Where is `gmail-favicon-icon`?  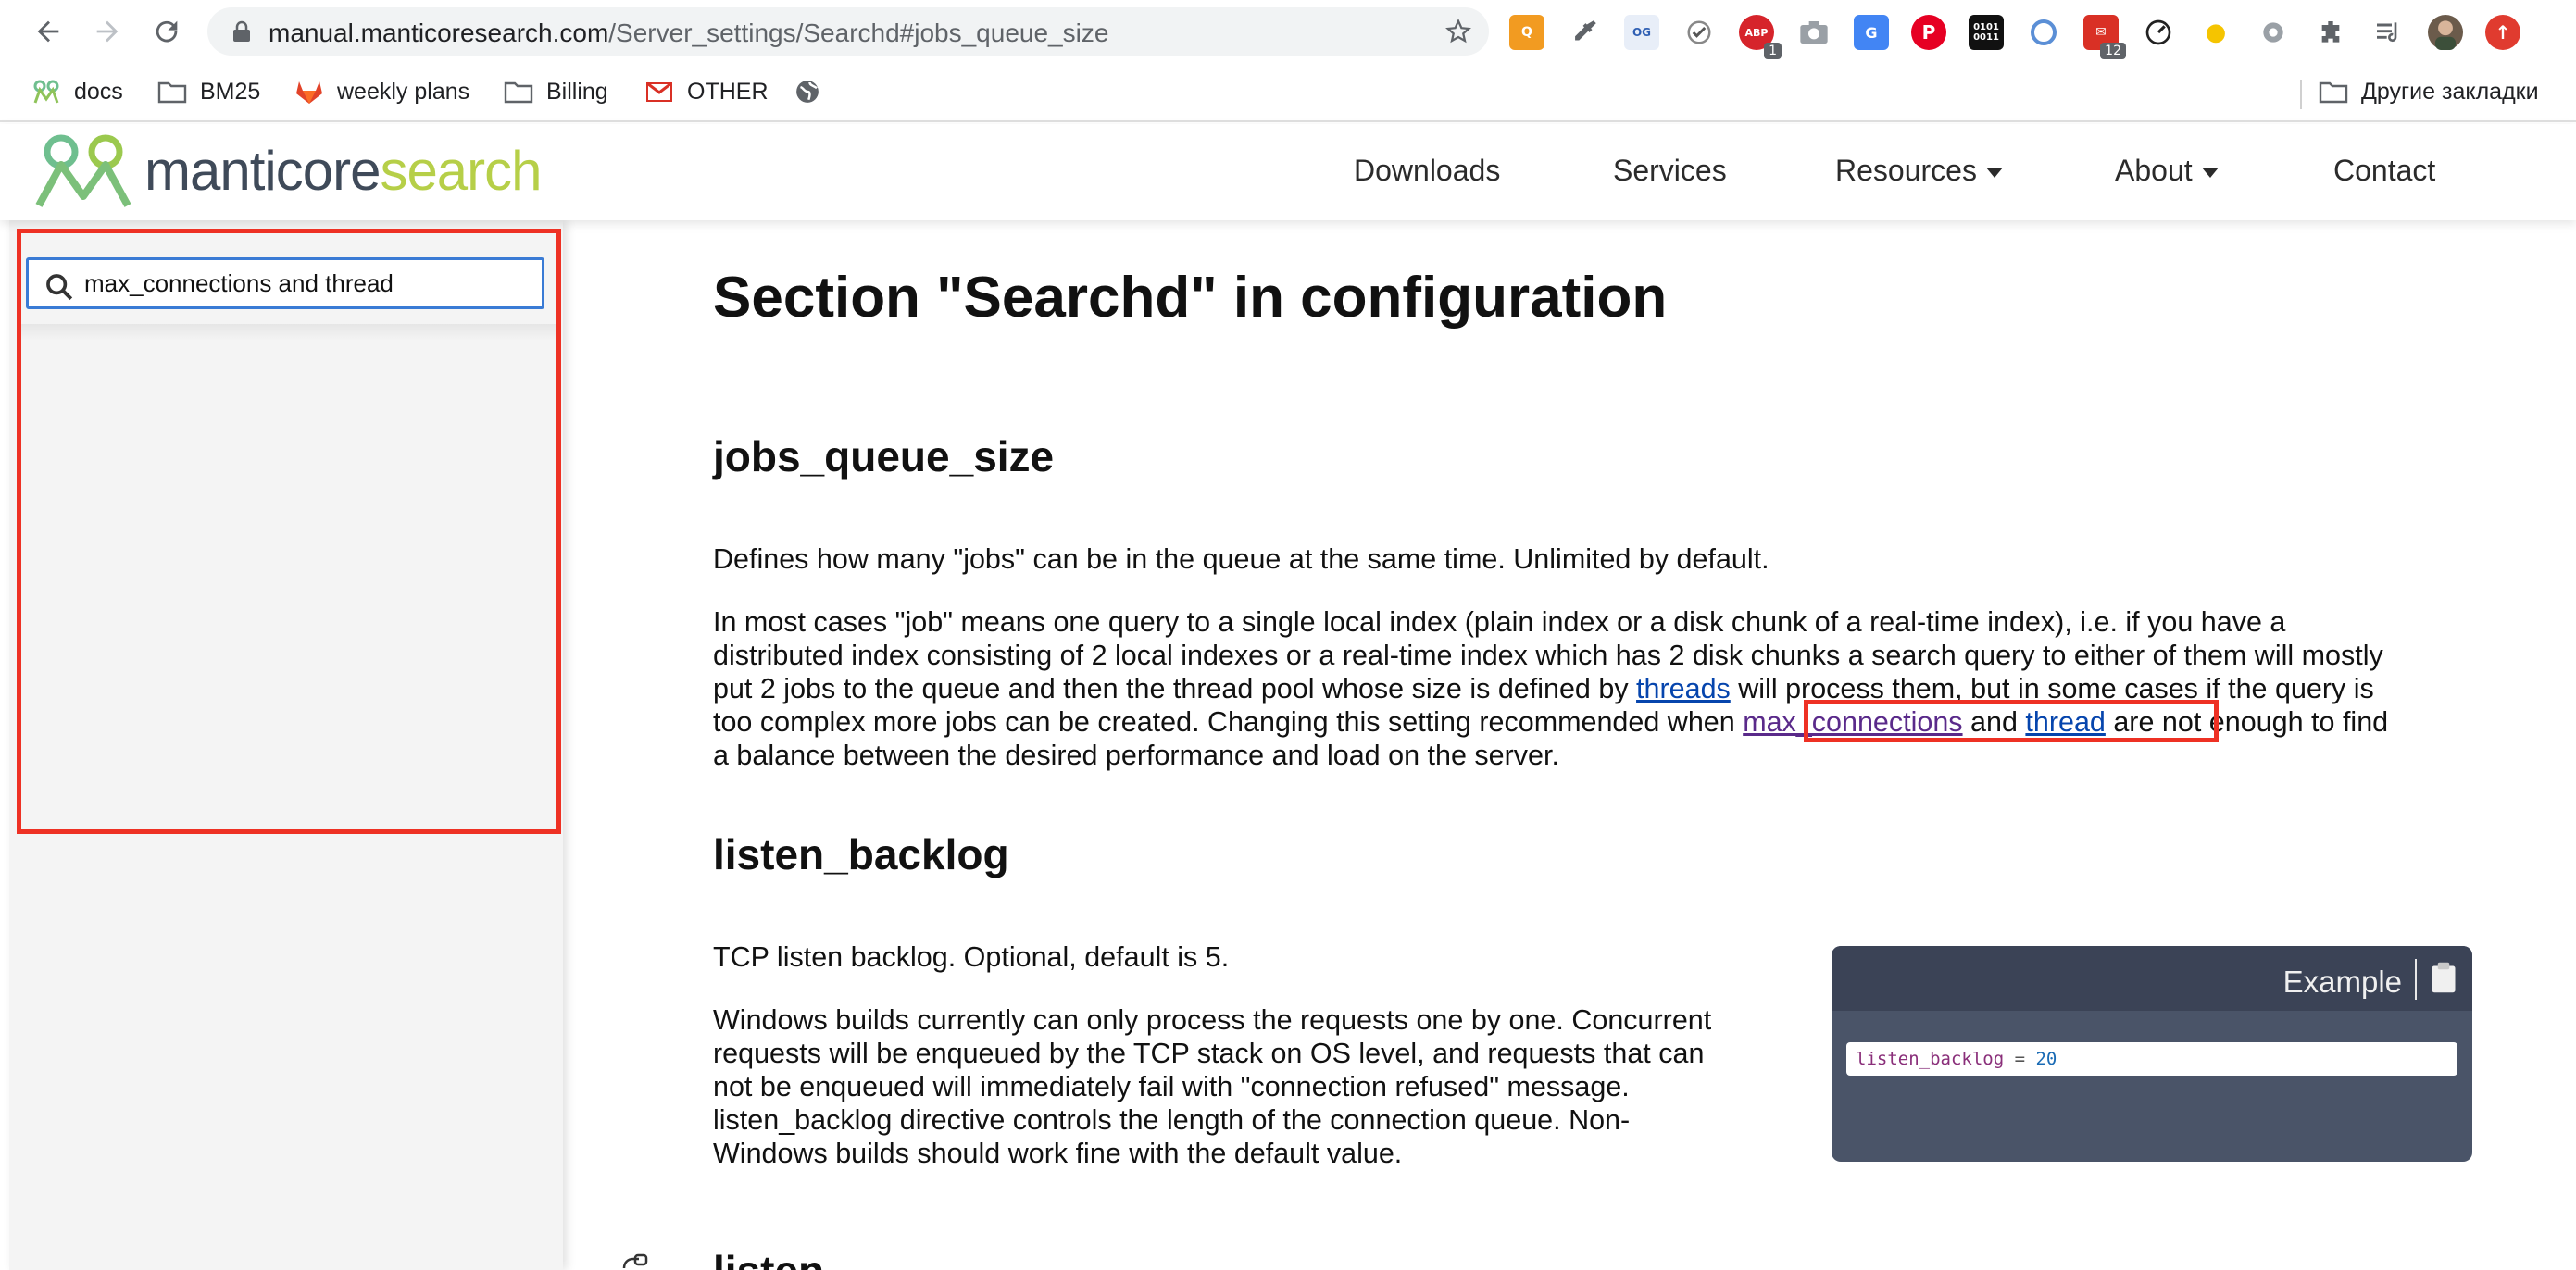 gmail-favicon-icon is located at coordinates (659, 92).